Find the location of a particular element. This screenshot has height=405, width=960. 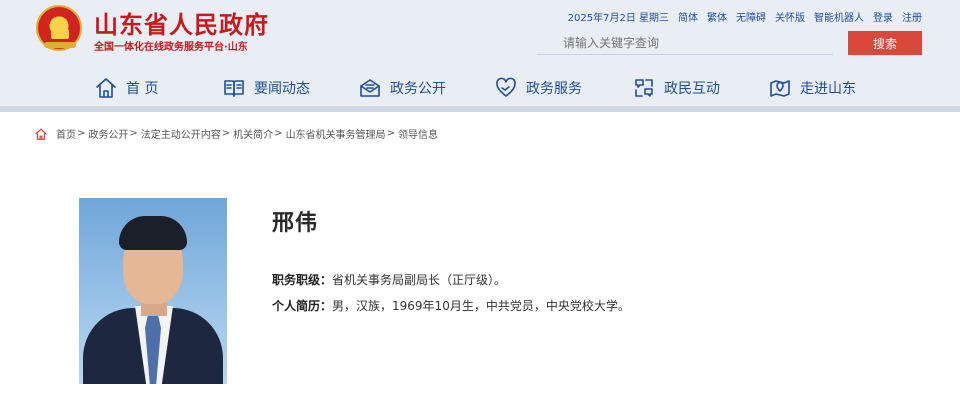

nav-home: 首 页 is located at coordinates (126, 88).